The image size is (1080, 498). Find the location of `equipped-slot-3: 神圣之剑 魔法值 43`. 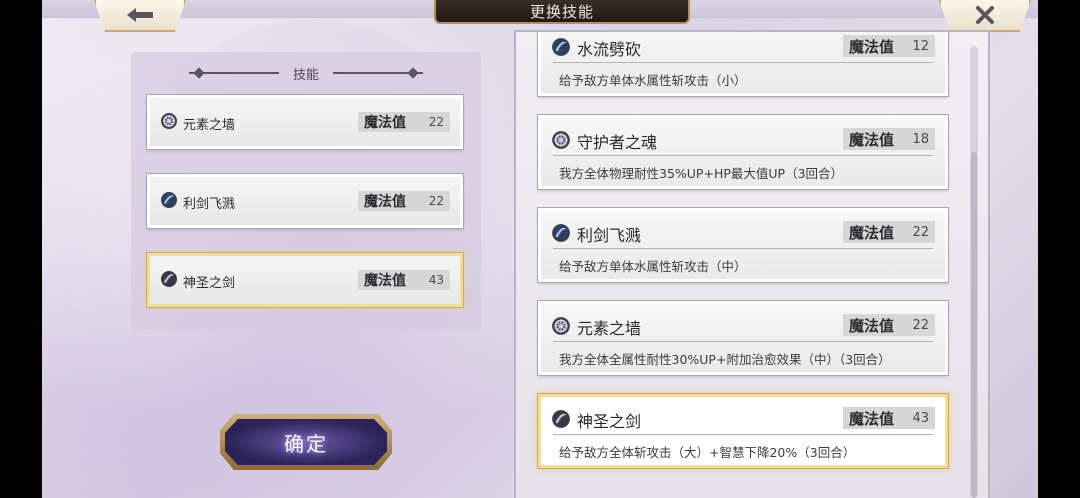

equipped-slot-3: 神圣之剑 魔法值 43 is located at coordinates (305, 280).